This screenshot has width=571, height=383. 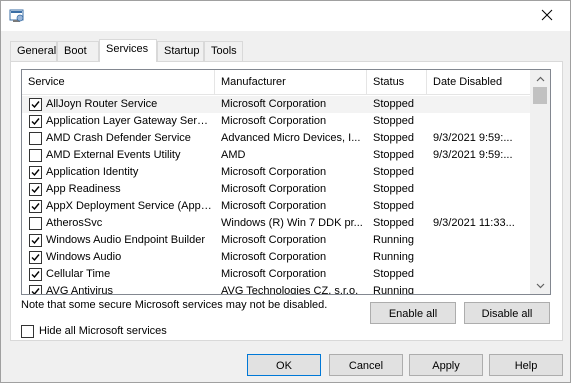 I want to click on column-header-manufacturer: Manufacturer, so click(x=291, y=82).